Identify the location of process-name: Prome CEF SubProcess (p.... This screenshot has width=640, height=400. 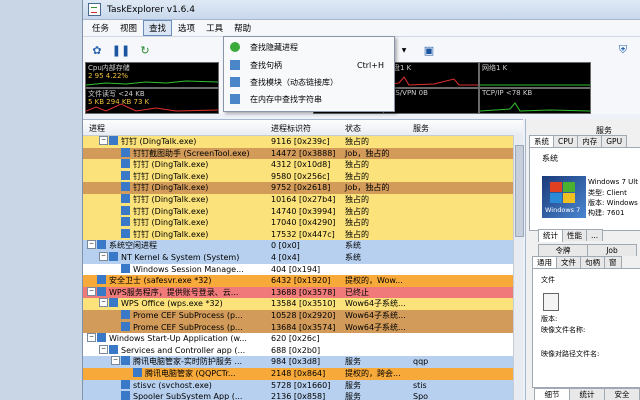
(188, 315).